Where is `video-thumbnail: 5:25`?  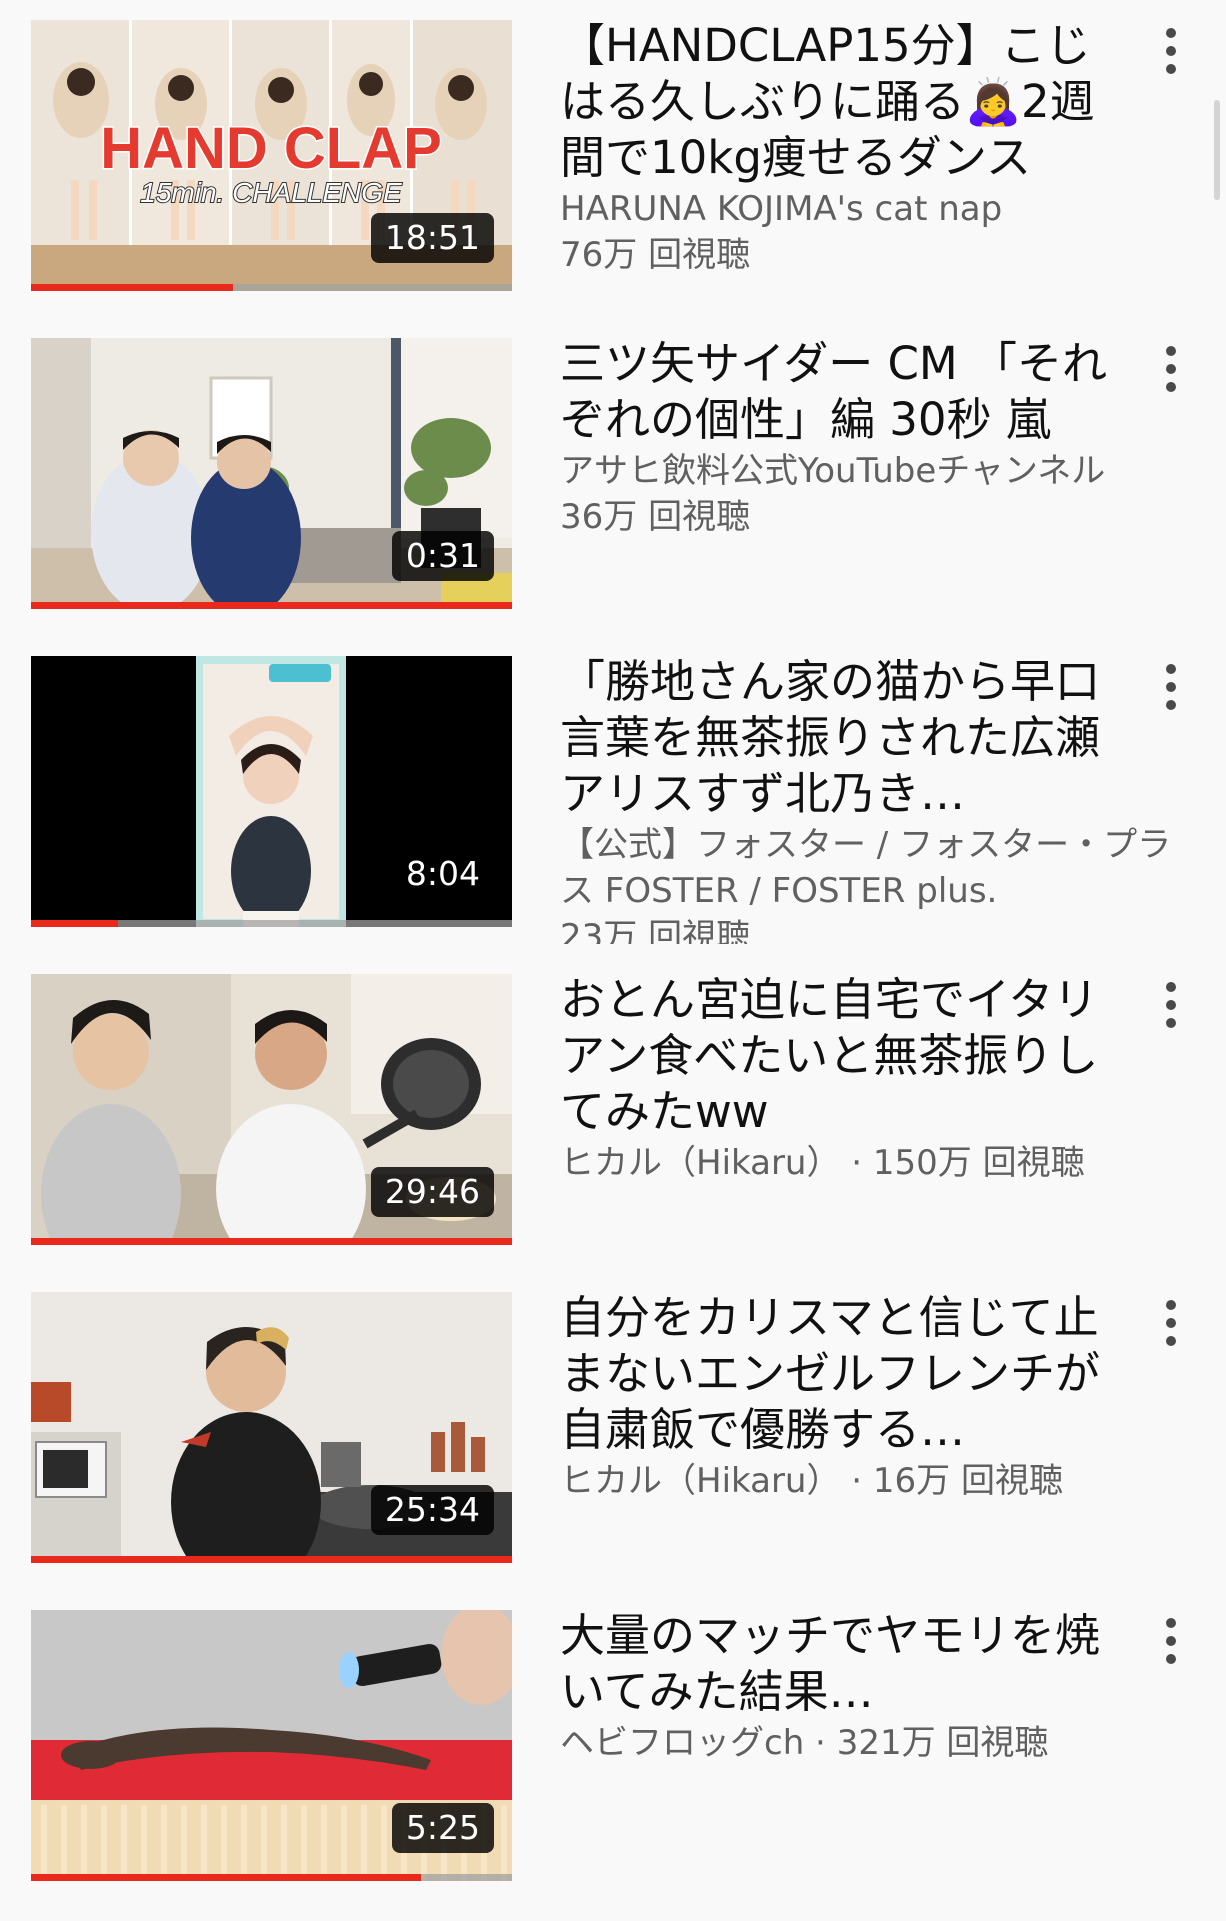 video-thumbnail: 5:25 is located at coordinates (271, 1745).